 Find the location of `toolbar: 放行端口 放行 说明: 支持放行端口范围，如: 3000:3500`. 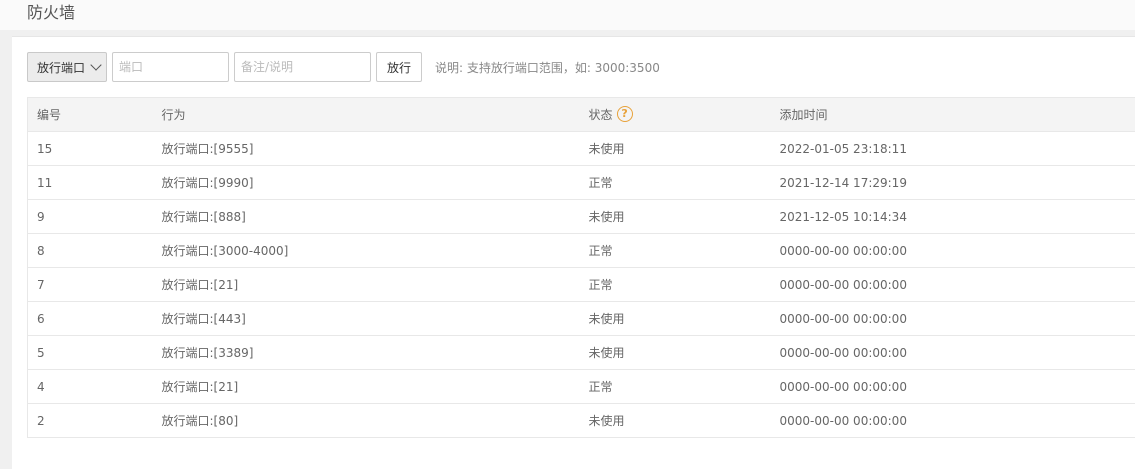

toolbar: 放行端口 放行 说明: 支持放行端口范围，如: 3000:3500 is located at coordinates (343, 67).